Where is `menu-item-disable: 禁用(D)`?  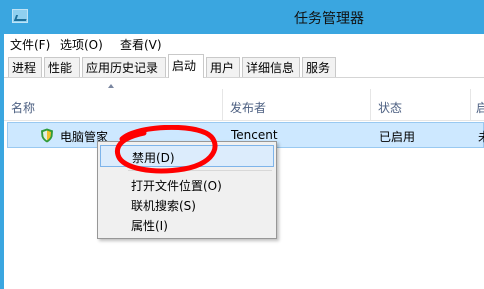 menu-item-disable: 禁用(D) is located at coordinates (187, 156).